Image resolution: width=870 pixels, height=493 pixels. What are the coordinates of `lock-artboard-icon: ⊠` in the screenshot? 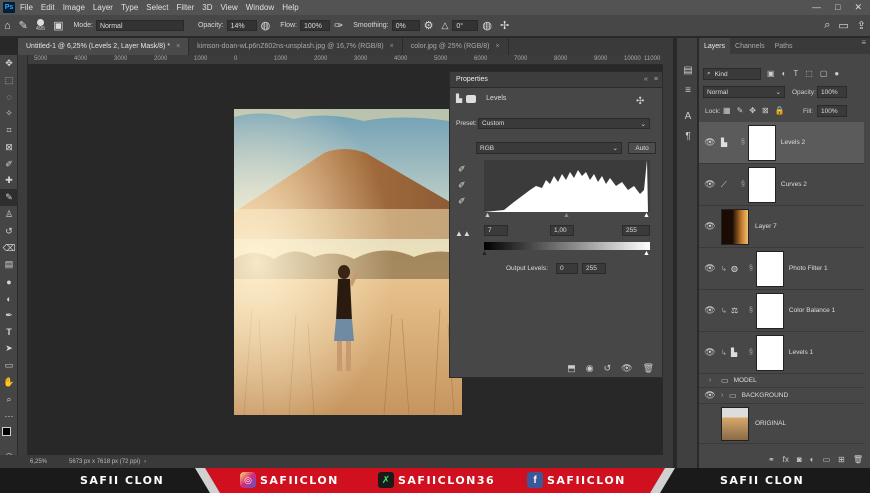 It's located at (765, 110).